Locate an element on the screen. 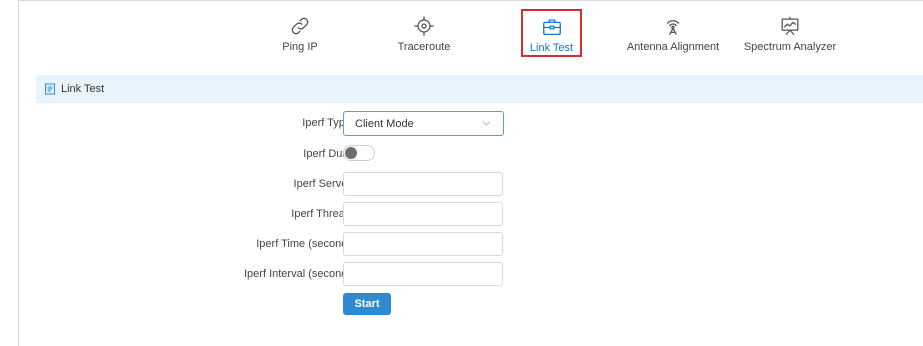 This screenshot has width=923, height=346. tab-label: Traceroute is located at coordinates (424, 47).